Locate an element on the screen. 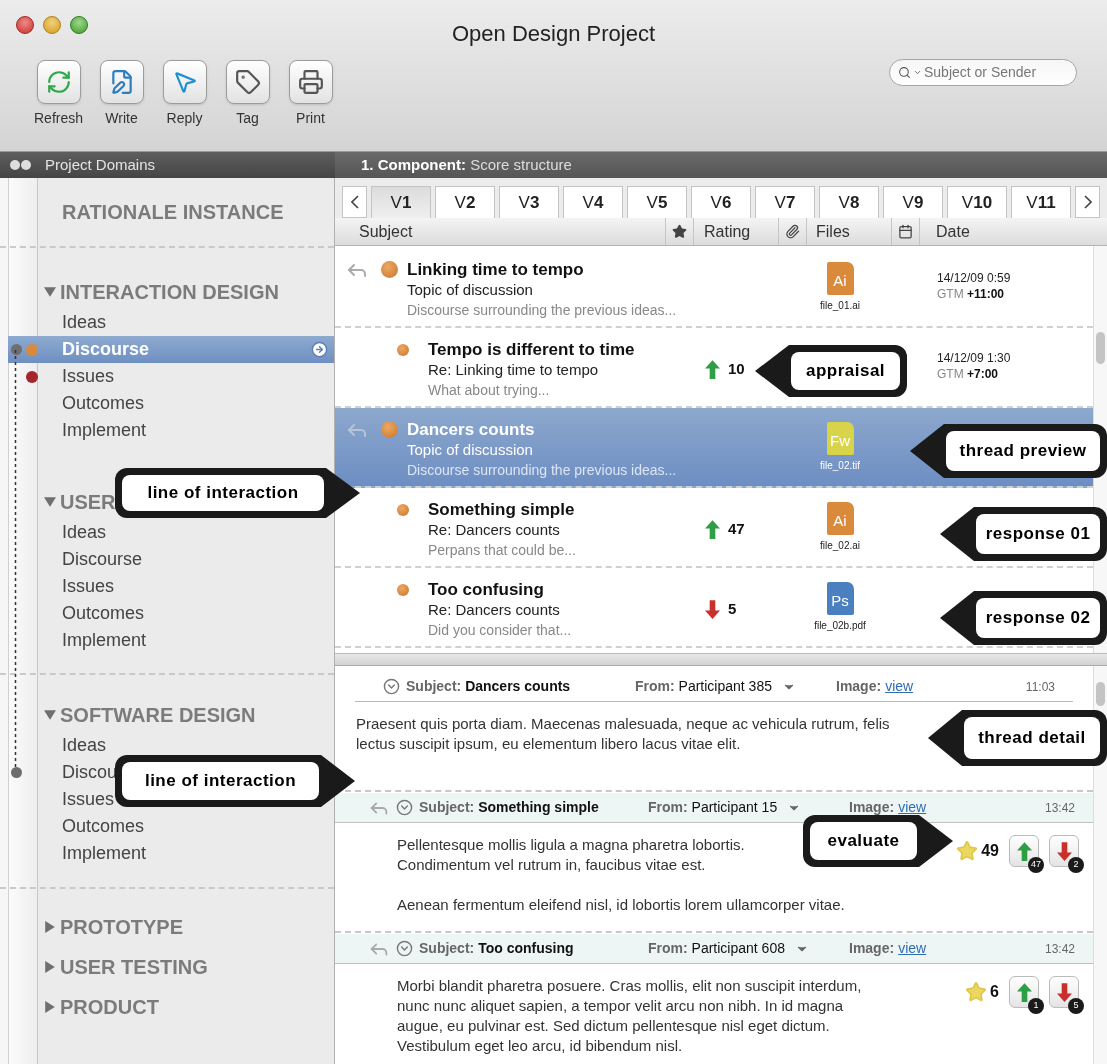  sidebar-header: Project Domains is located at coordinates (167, 165).